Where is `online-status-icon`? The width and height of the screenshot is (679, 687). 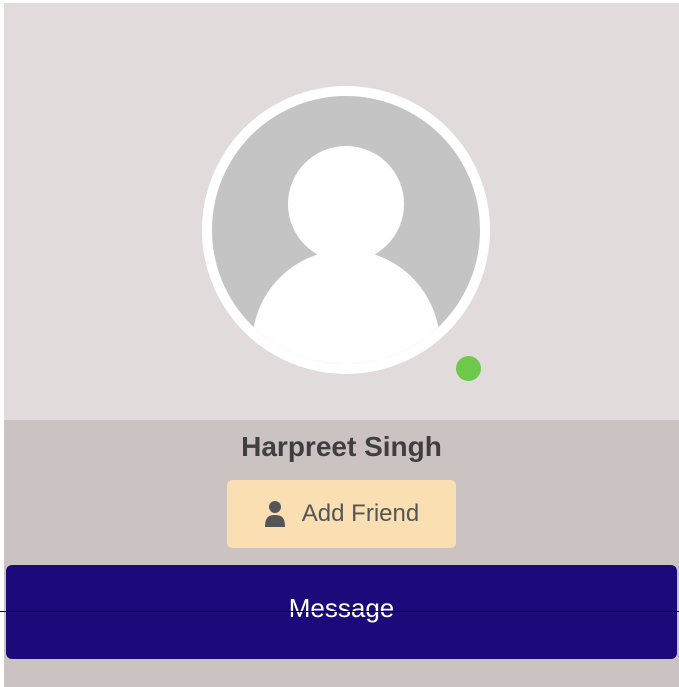 online-status-icon is located at coordinates (468, 368).